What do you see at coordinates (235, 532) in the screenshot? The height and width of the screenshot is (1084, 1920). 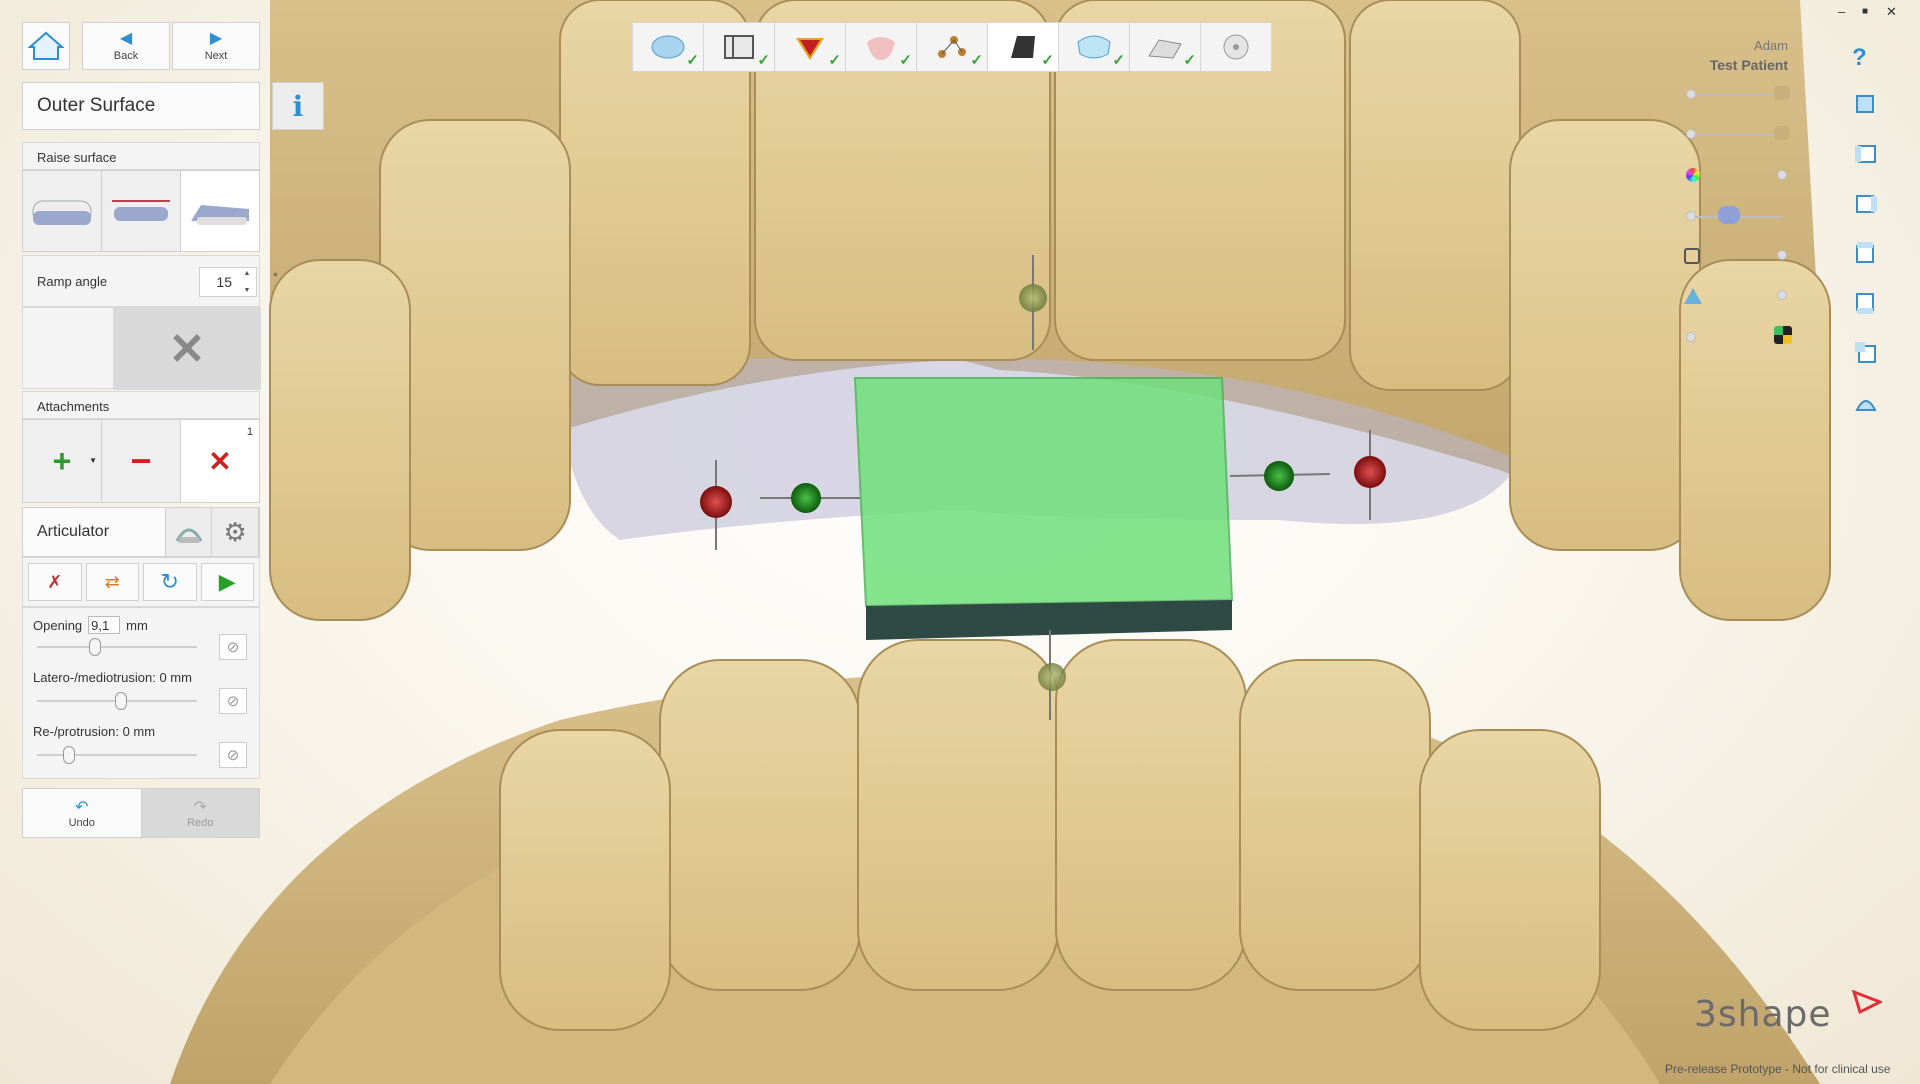 I see `articulator-settings-button: ⚙` at bounding box center [235, 532].